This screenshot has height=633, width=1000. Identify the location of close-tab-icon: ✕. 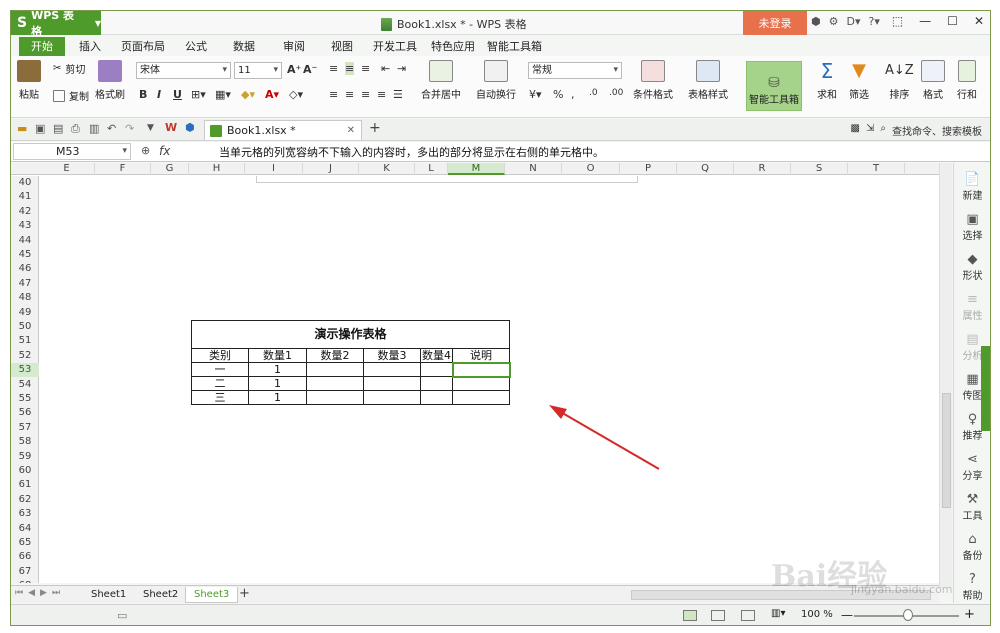
(351, 130).